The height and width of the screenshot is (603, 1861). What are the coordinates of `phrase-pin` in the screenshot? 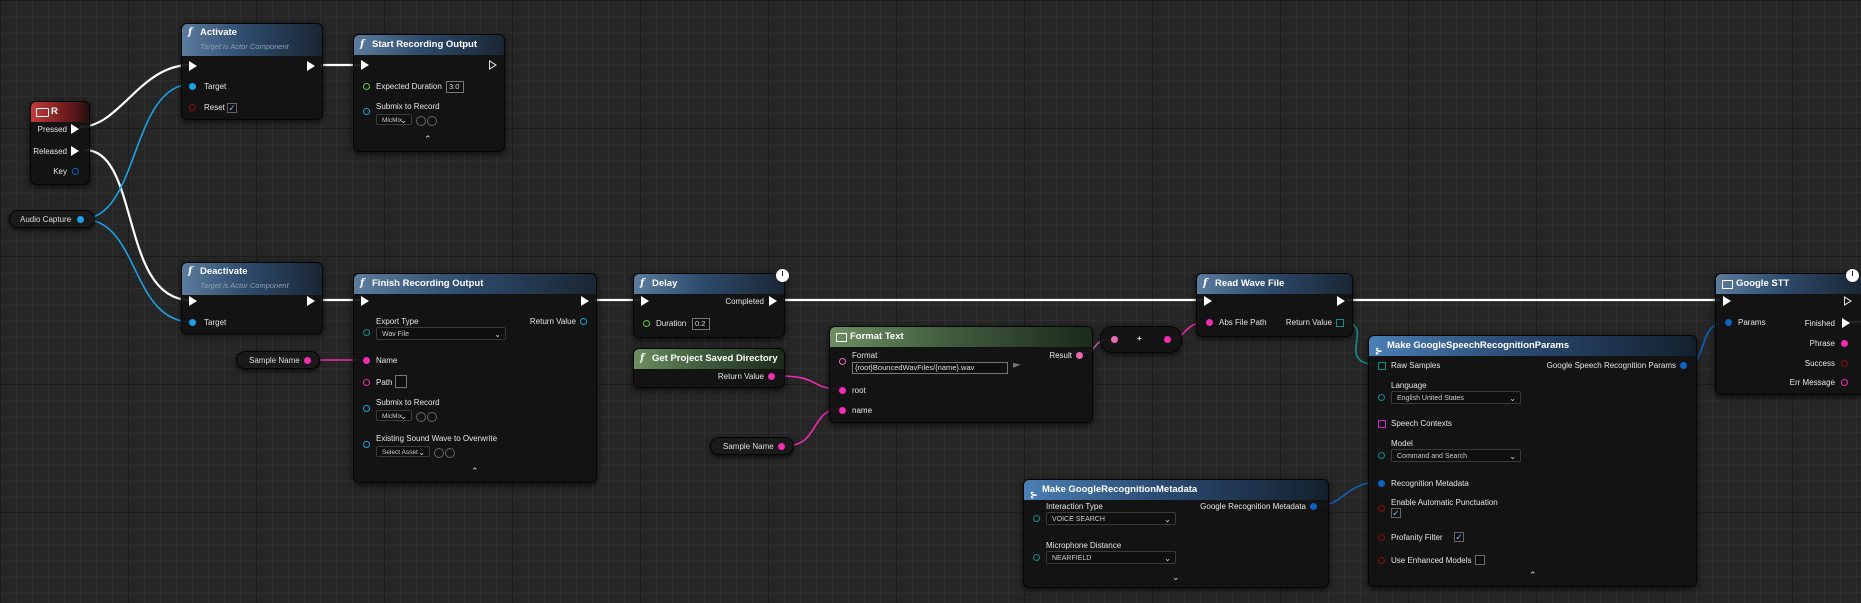 It's located at (1844, 343).